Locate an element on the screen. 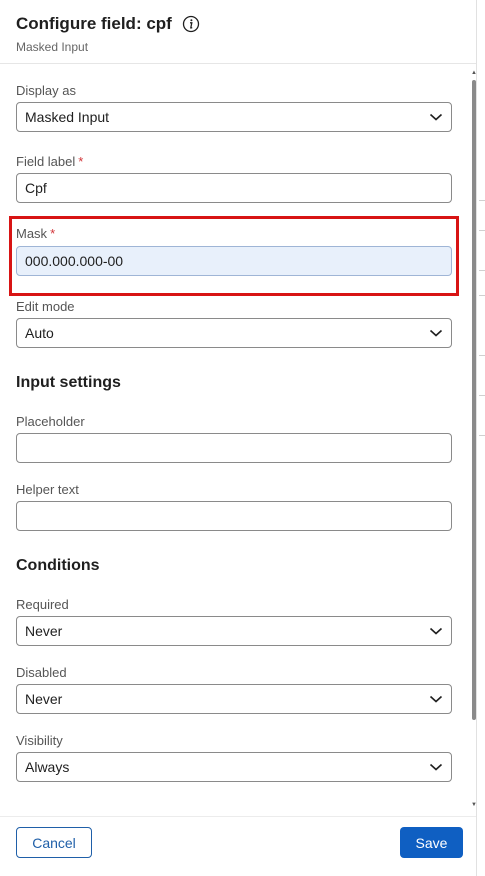  mask-label: Mask * is located at coordinates (35, 233).